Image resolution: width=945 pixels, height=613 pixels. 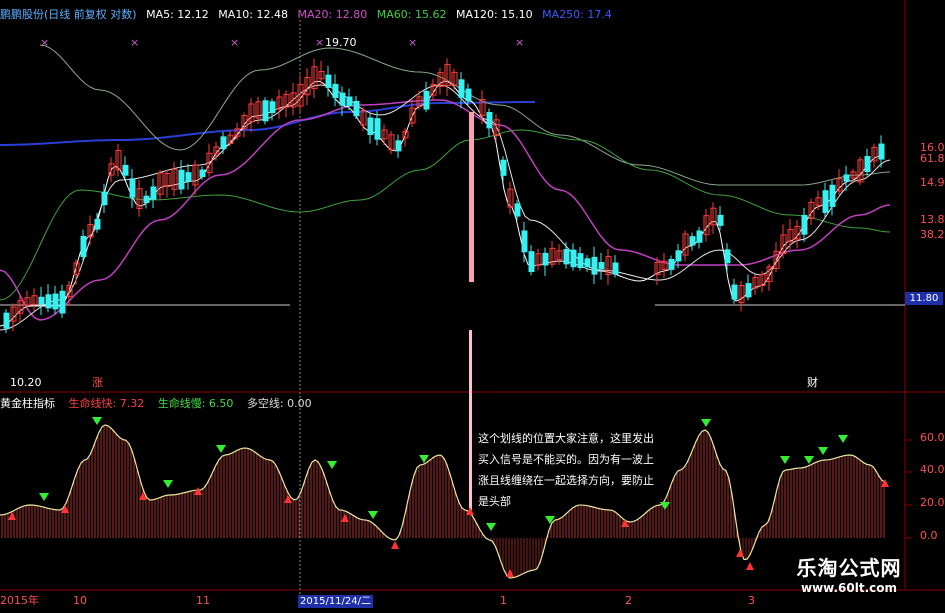 What do you see at coordinates (177, 14) in the screenshot?
I see `ma5-label: MA5: 12.12` at bounding box center [177, 14].